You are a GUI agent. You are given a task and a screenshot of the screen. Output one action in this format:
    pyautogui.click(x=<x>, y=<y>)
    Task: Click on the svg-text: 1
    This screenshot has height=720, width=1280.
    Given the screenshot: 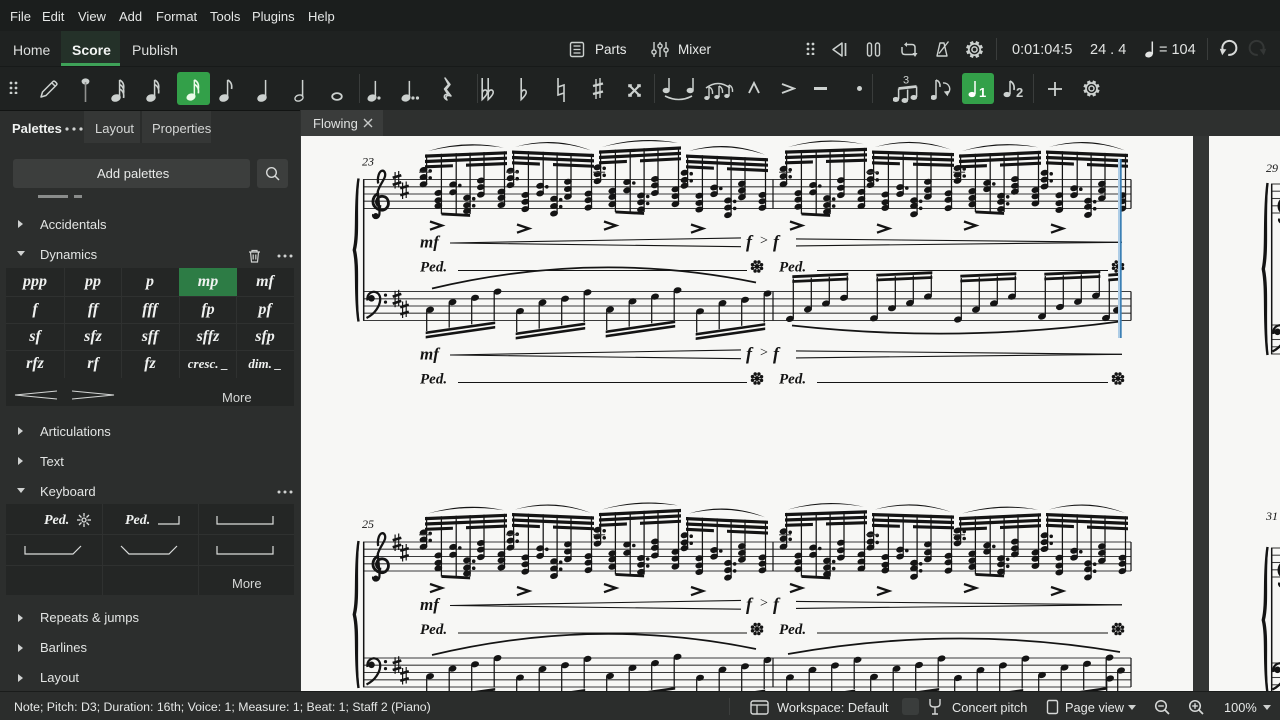 What is the action you would take?
    pyautogui.click(x=982, y=92)
    